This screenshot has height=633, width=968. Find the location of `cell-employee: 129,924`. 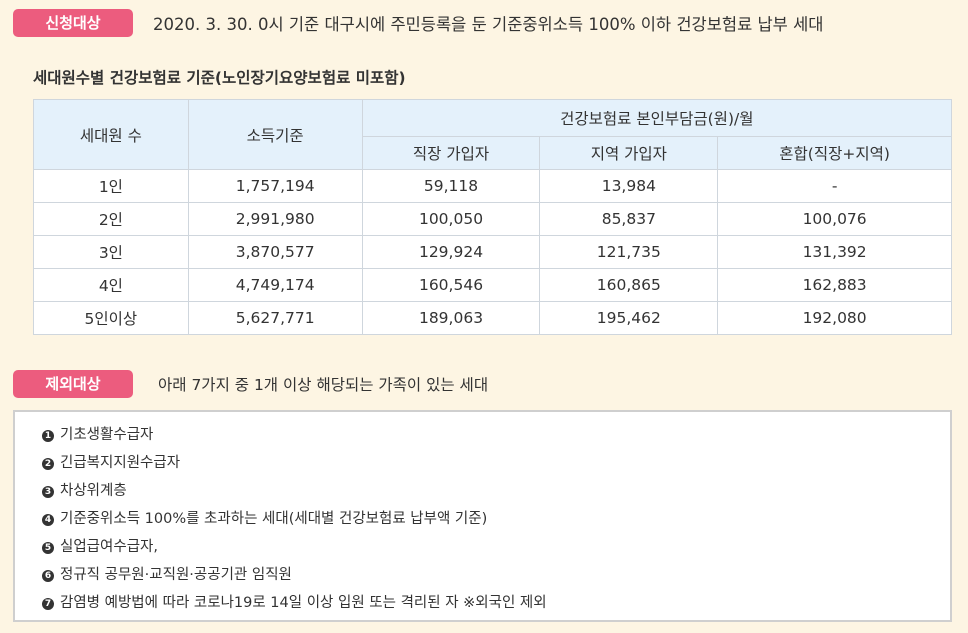

cell-employee: 129,924 is located at coordinates (451, 252).